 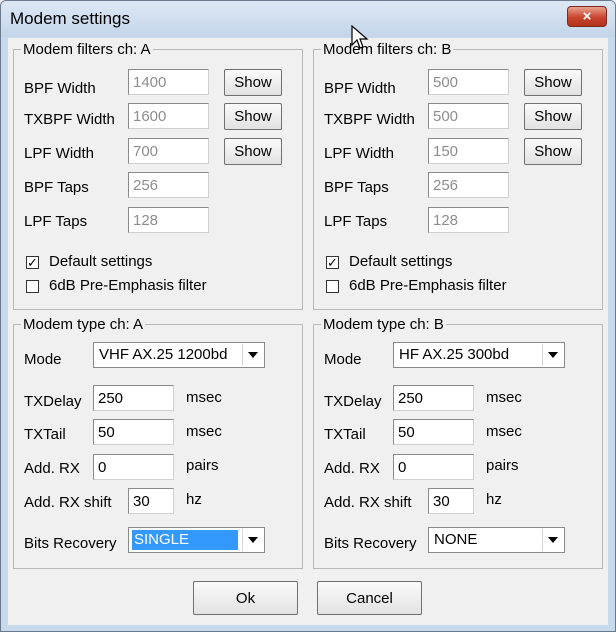 What do you see at coordinates (504, 431) in the screenshot?
I see `txtail-unit-b: msec` at bounding box center [504, 431].